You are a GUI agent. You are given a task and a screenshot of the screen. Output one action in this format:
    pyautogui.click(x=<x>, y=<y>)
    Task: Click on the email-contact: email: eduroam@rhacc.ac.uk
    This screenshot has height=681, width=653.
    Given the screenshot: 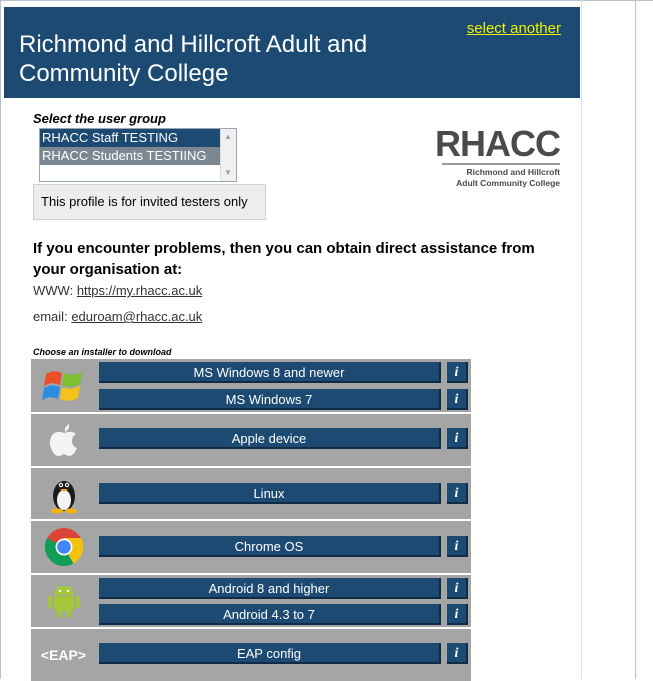 What is the action you would take?
    pyautogui.click(x=117, y=316)
    